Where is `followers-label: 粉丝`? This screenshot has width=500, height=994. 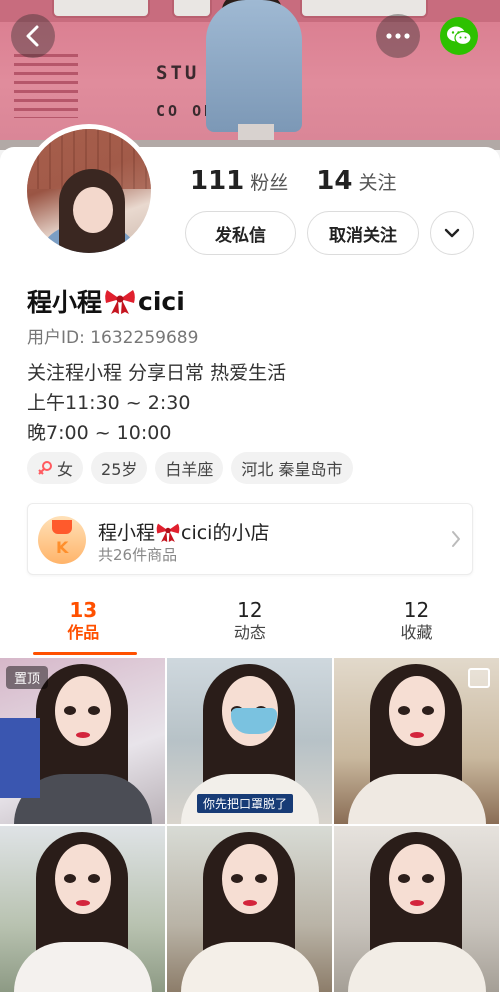
followers-label: 粉丝 is located at coordinates (269, 183).